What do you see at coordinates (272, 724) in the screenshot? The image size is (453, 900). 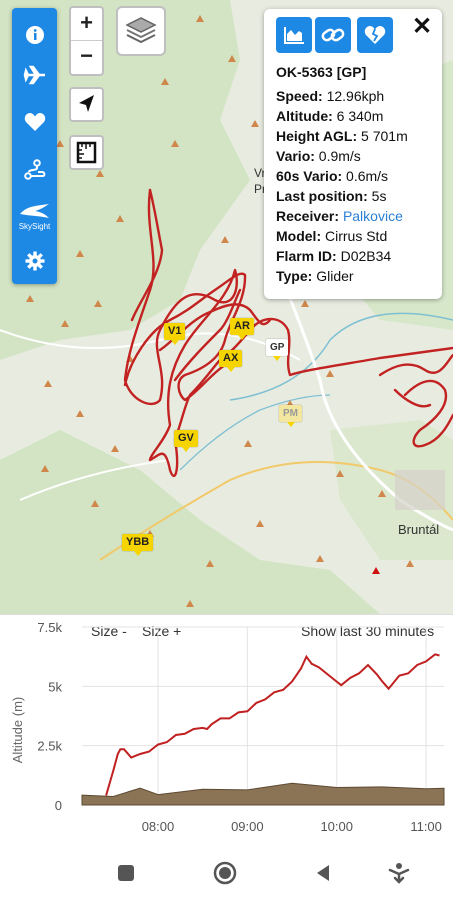 I see `altitude-series-line` at bounding box center [272, 724].